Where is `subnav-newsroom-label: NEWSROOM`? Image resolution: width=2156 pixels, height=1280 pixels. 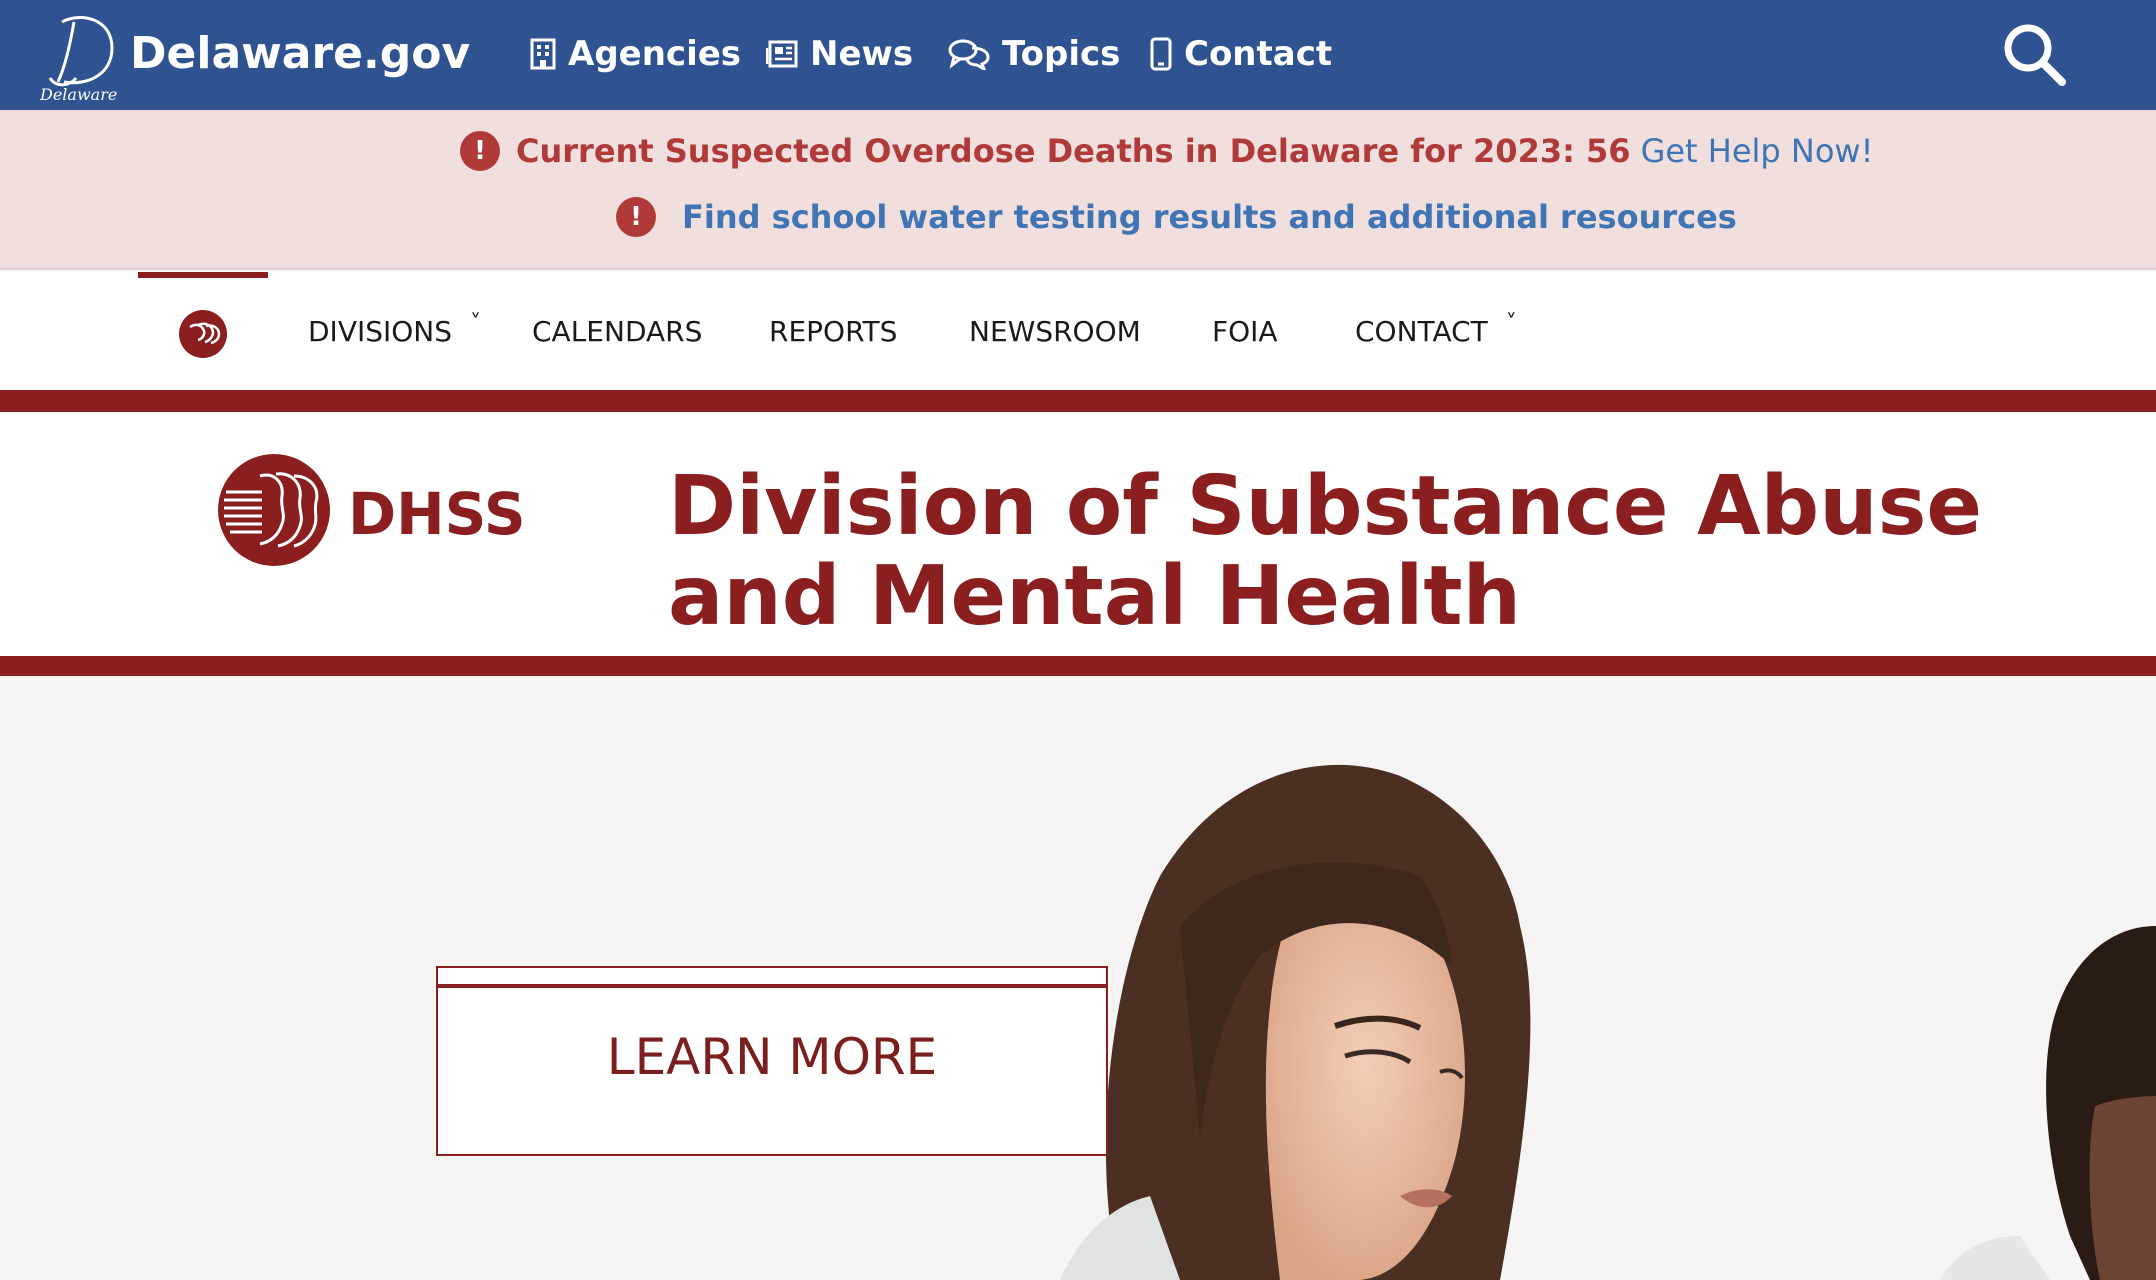 subnav-newsroom-label: NEWSROOM is located at coordinates (1055, 331).